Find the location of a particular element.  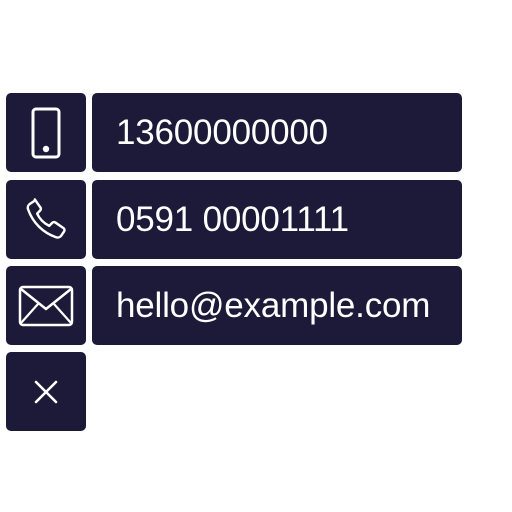

telephone-icon-tile is located at coordinates (46, 219).